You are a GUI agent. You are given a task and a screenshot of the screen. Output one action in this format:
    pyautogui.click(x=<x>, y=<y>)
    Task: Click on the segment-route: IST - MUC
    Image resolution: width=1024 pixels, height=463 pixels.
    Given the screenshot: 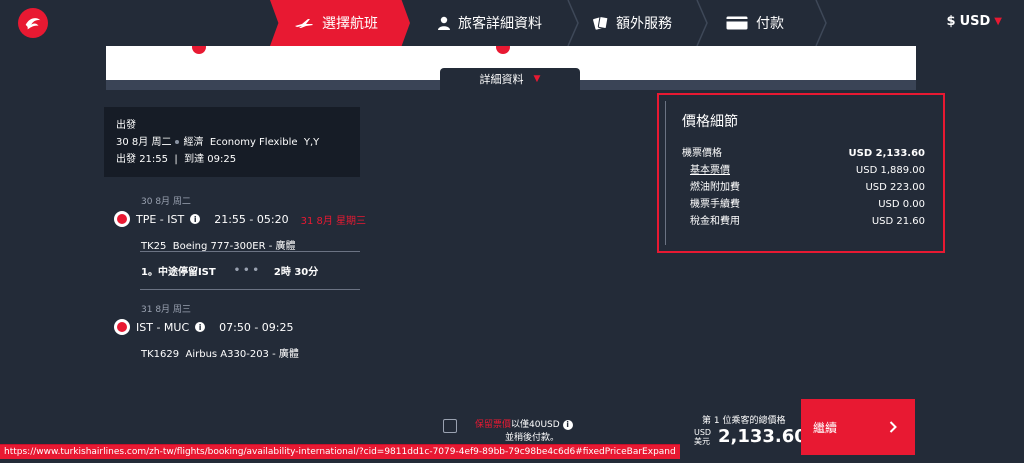 What is the action you would take?
    pyautogui.click(x=163, y=327)
    